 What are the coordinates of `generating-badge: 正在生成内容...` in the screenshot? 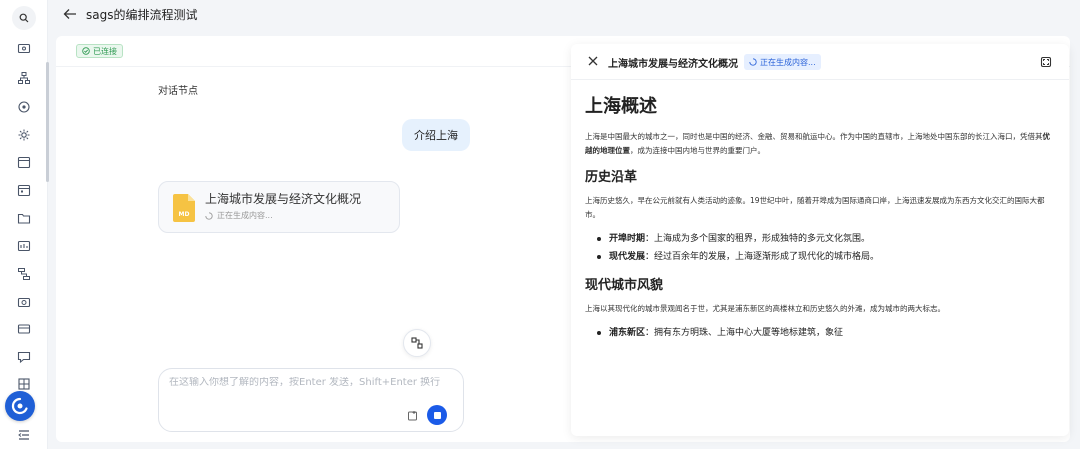 It's located at (782, 62).